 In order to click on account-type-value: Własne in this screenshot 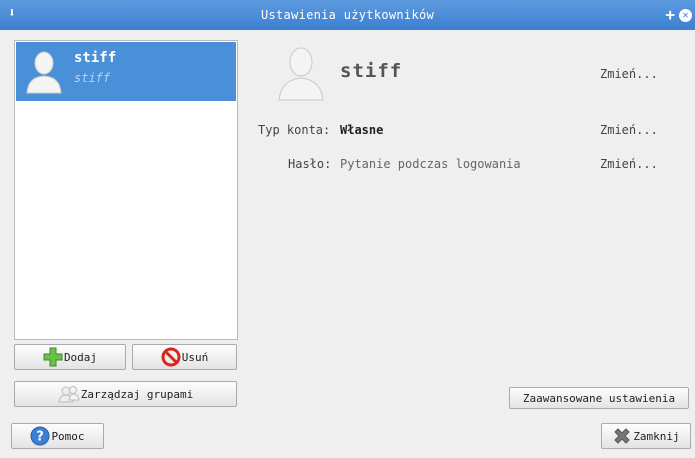, I will do `click(362, 130)`.